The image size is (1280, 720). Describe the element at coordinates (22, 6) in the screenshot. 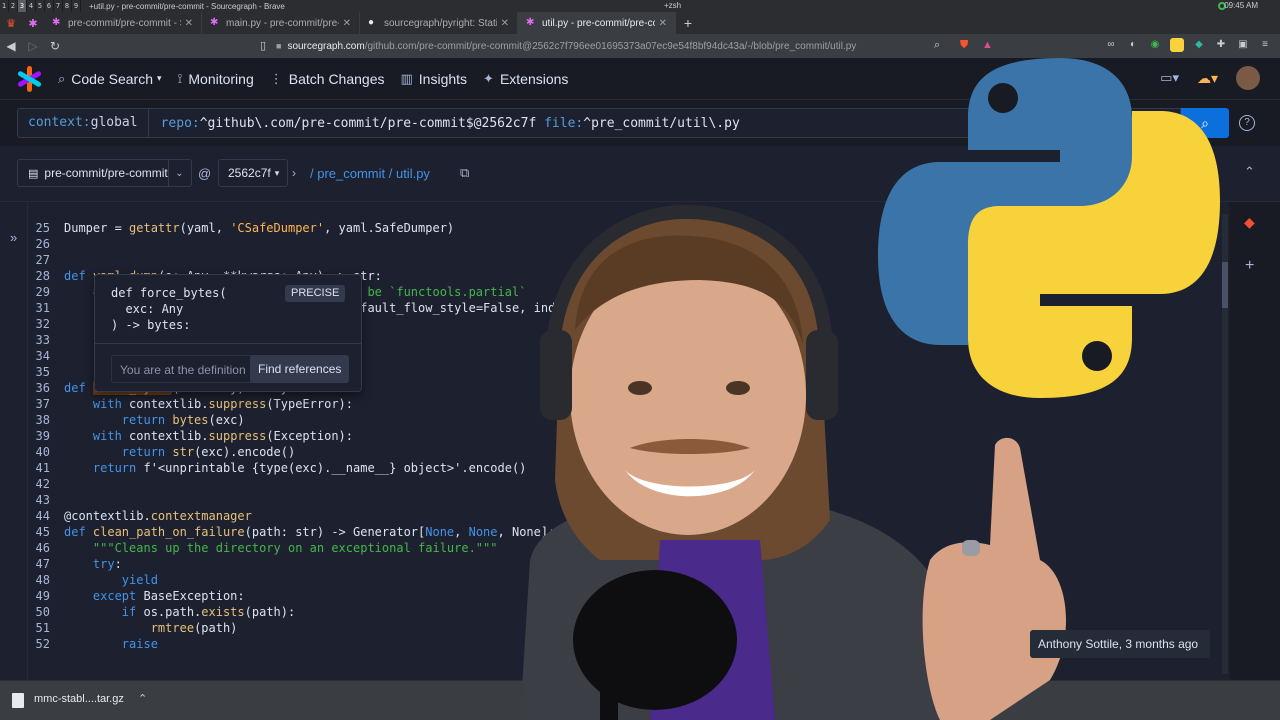

I see `workspace-3: 3` at that location.